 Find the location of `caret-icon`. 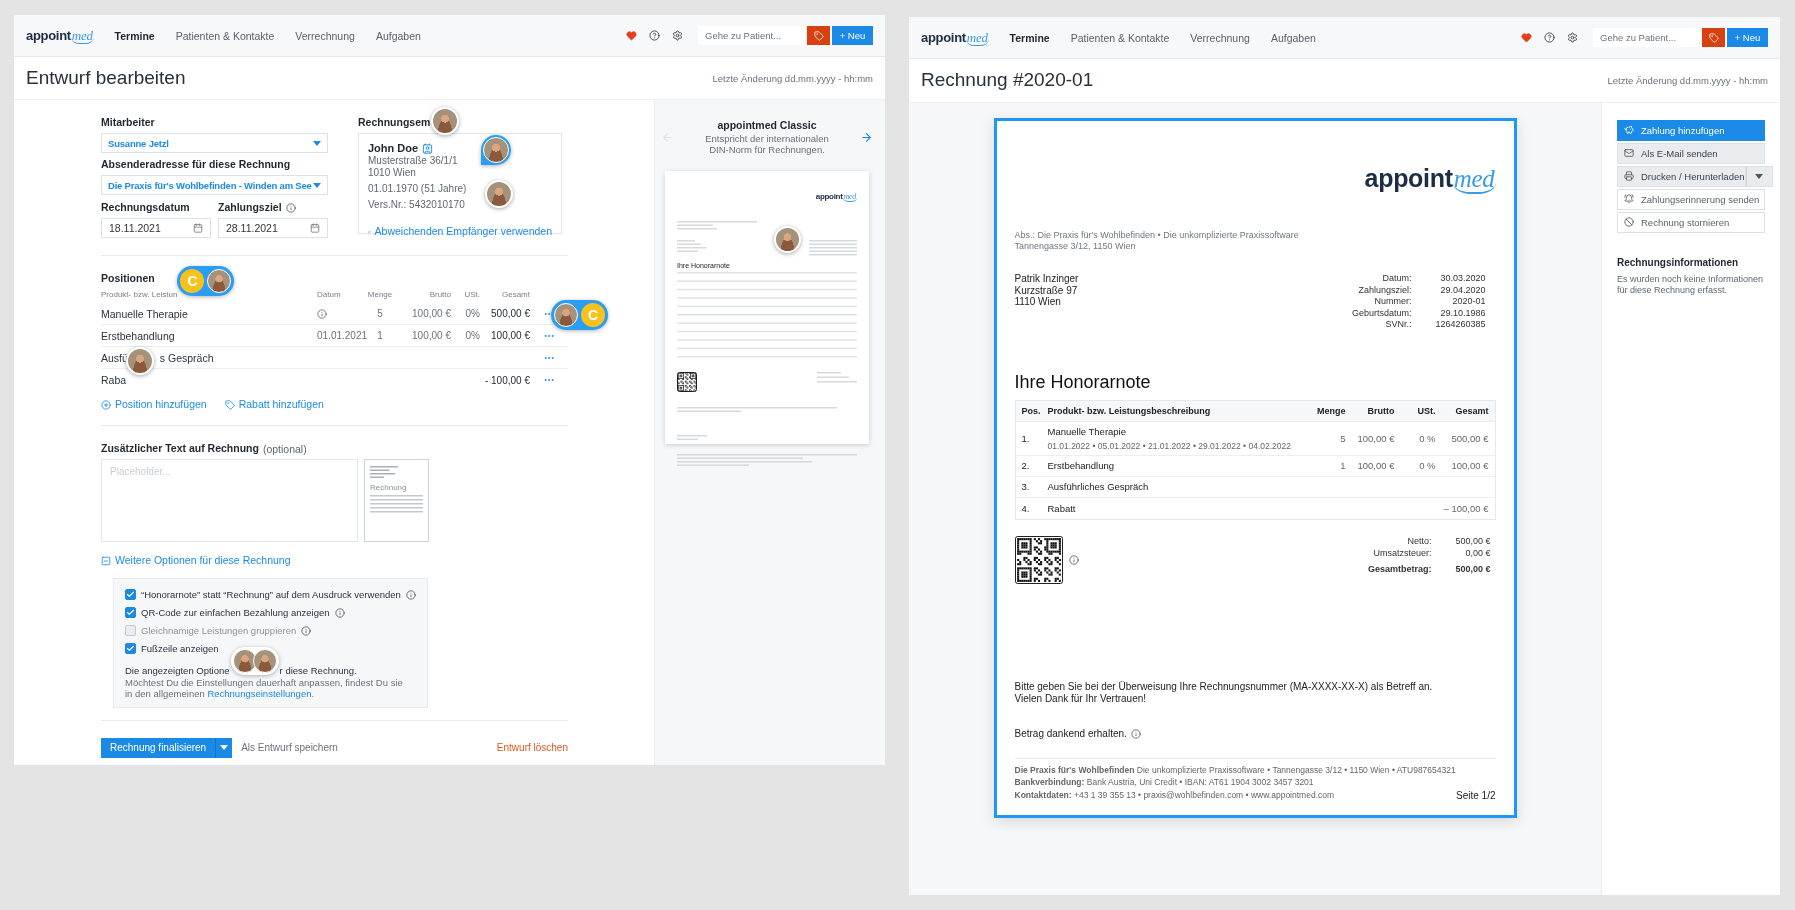

caret-icon is located at coordinates (317, 185).